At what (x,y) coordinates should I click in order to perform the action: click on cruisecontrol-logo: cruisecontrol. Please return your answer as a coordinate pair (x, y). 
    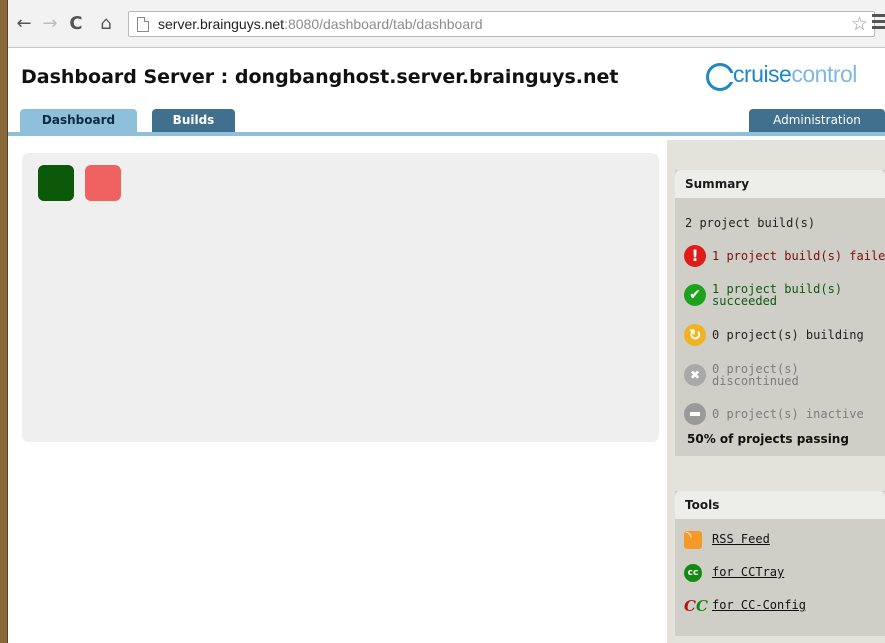
    Looking at the image, I should click on (795, 78).